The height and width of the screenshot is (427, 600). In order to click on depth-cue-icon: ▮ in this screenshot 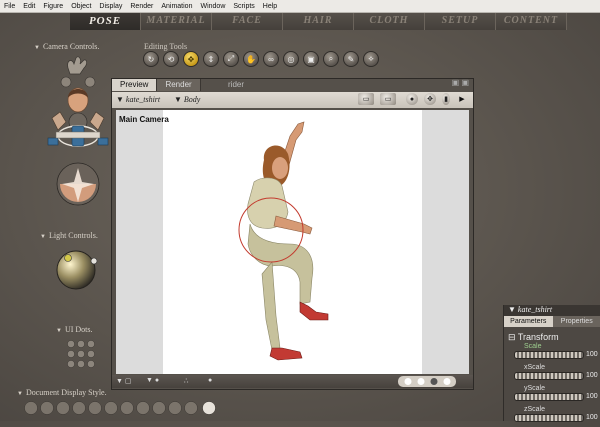, I will do `click(446, 99)`.